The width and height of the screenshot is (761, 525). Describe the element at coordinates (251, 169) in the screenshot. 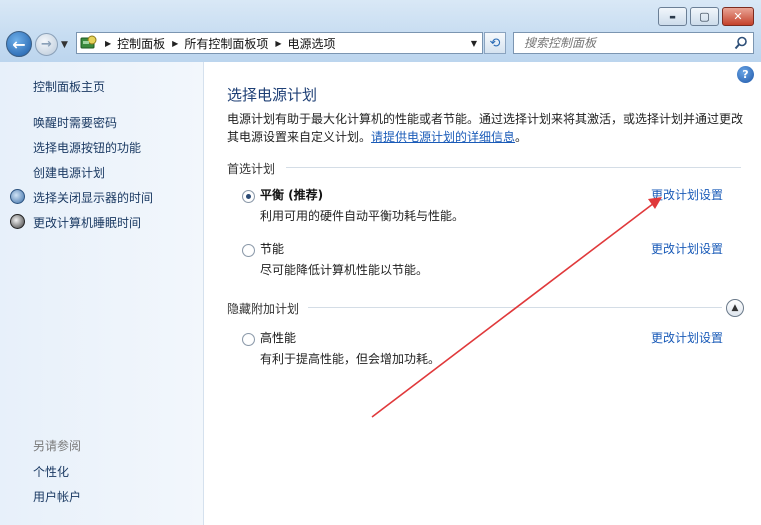

I see `preferred-plans-heading: 首选计划` at that location.